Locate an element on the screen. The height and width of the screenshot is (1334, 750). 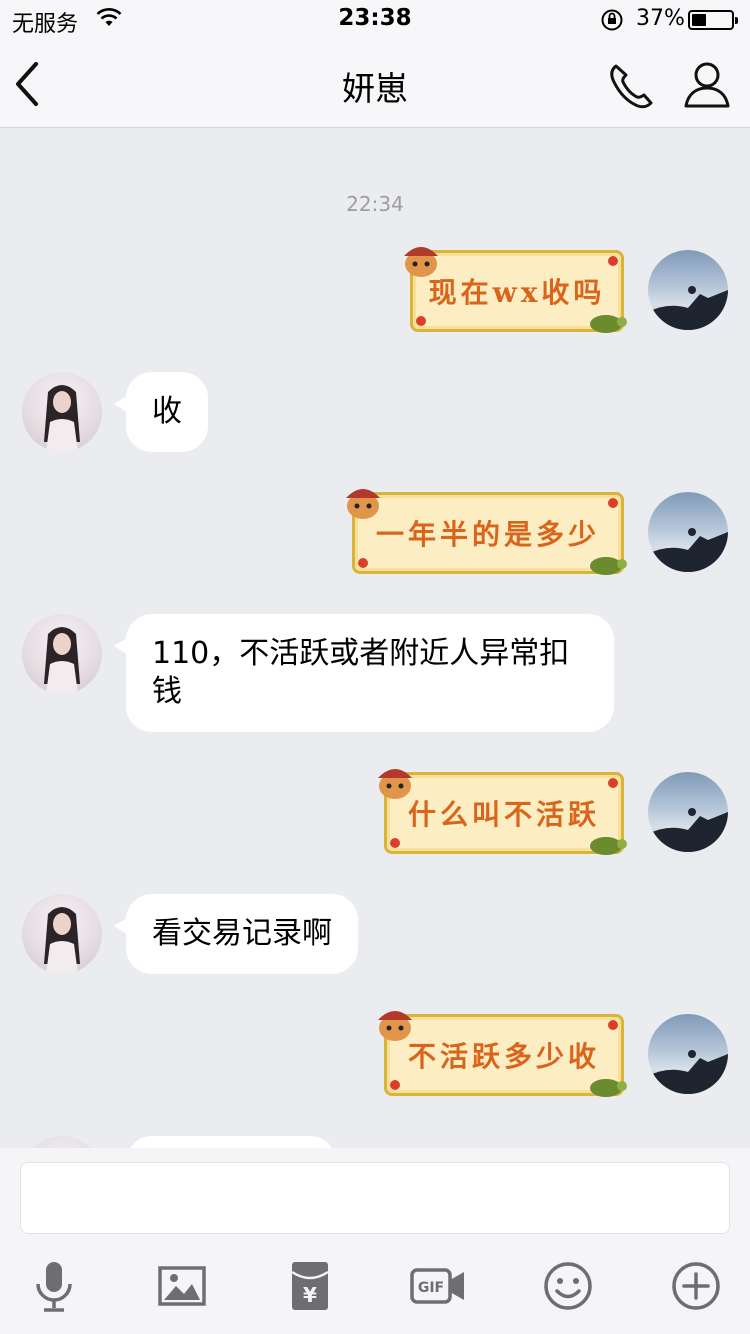
input-bar: ¥ GIF is located at coordinates (375, 1241).